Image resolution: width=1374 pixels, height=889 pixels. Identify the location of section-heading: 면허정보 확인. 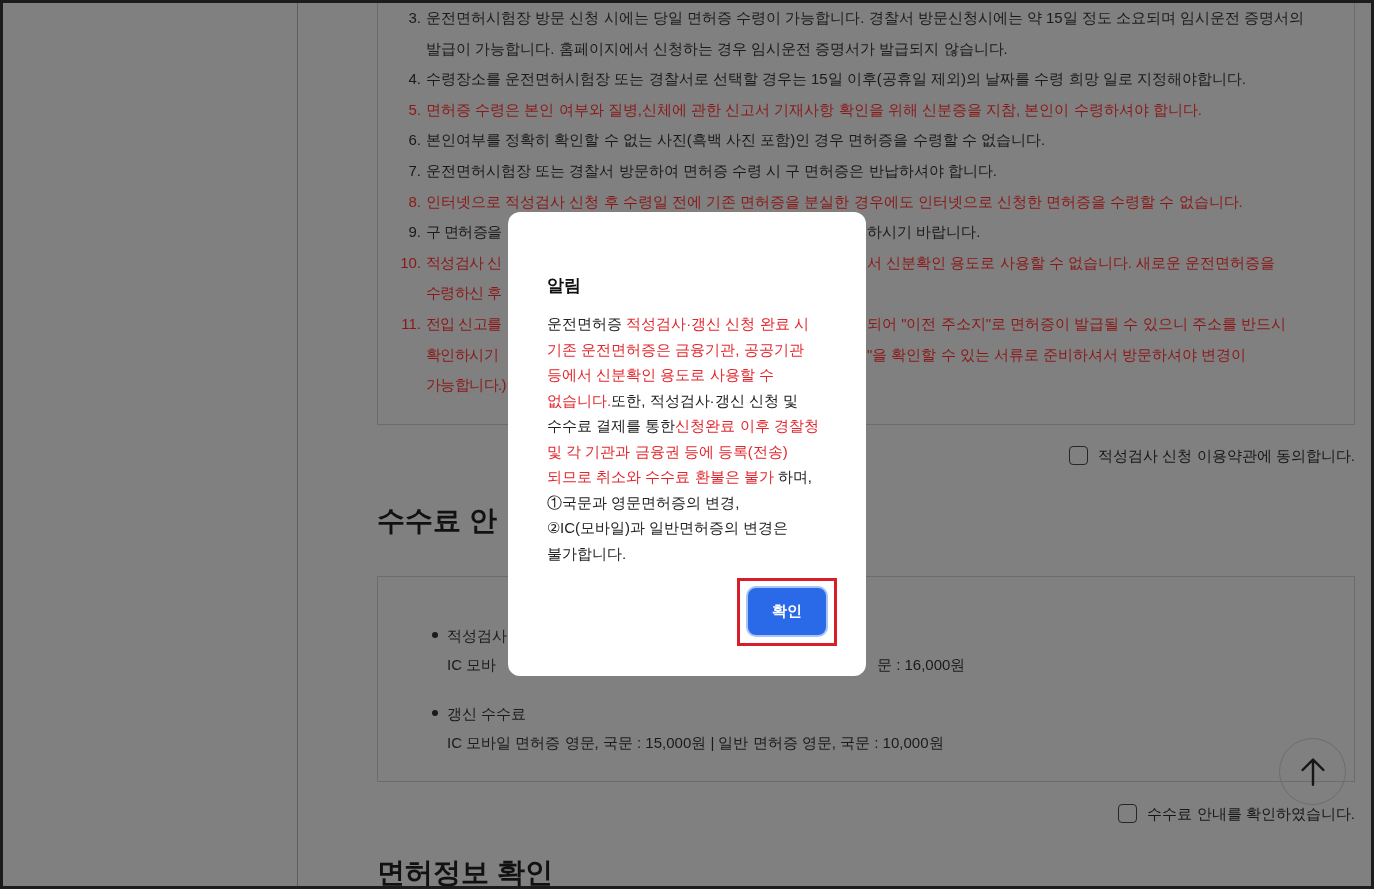
(465, 872).